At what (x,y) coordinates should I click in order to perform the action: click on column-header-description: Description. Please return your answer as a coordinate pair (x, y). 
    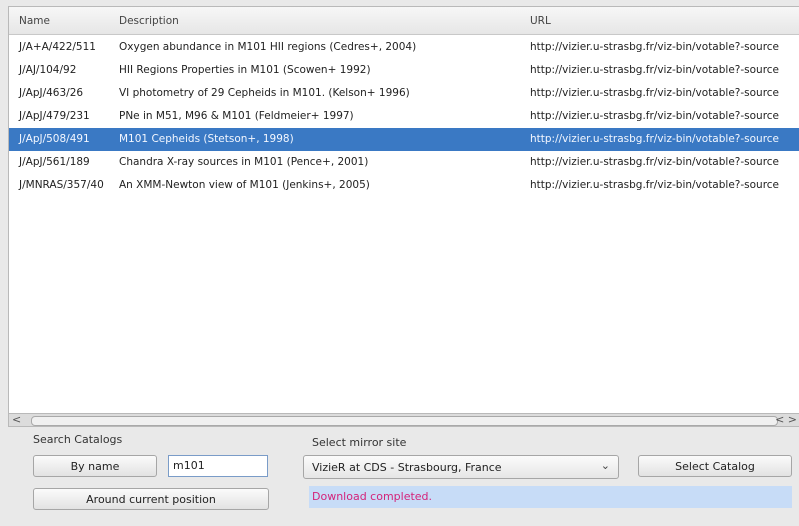
    Looking at the image, I should click on (149, 21).